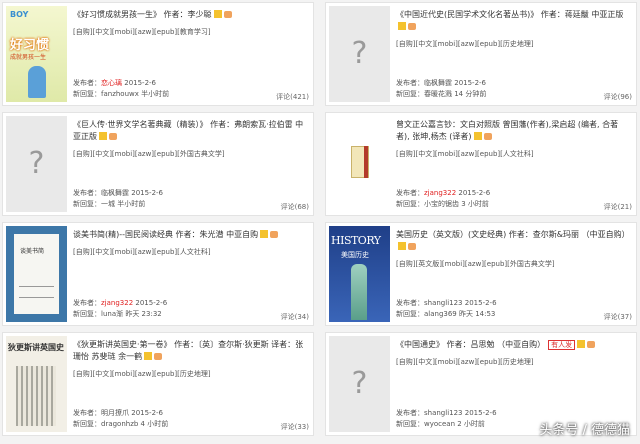 The image size is (640, 444). What do you see at coordinates (30, 45) in the screenshot?
I see `cover-title: 好习惯` at bounding box center [30, 45].